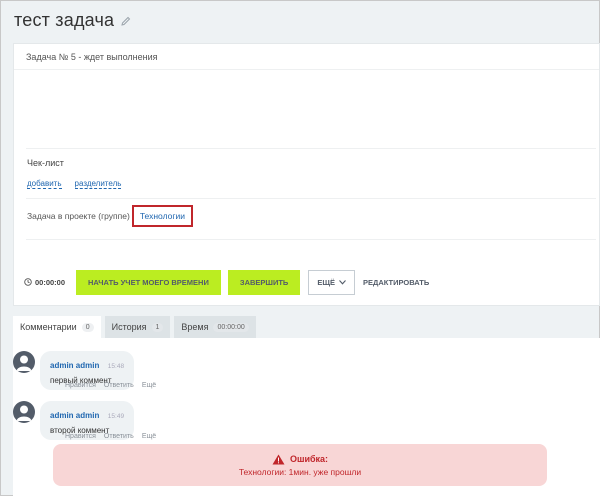  What do you see at coordinates (306, 57) in the screenshot?
I see `task-status-line: Задача № 5 - ждет выполнения` at bounding box center [306, 57].